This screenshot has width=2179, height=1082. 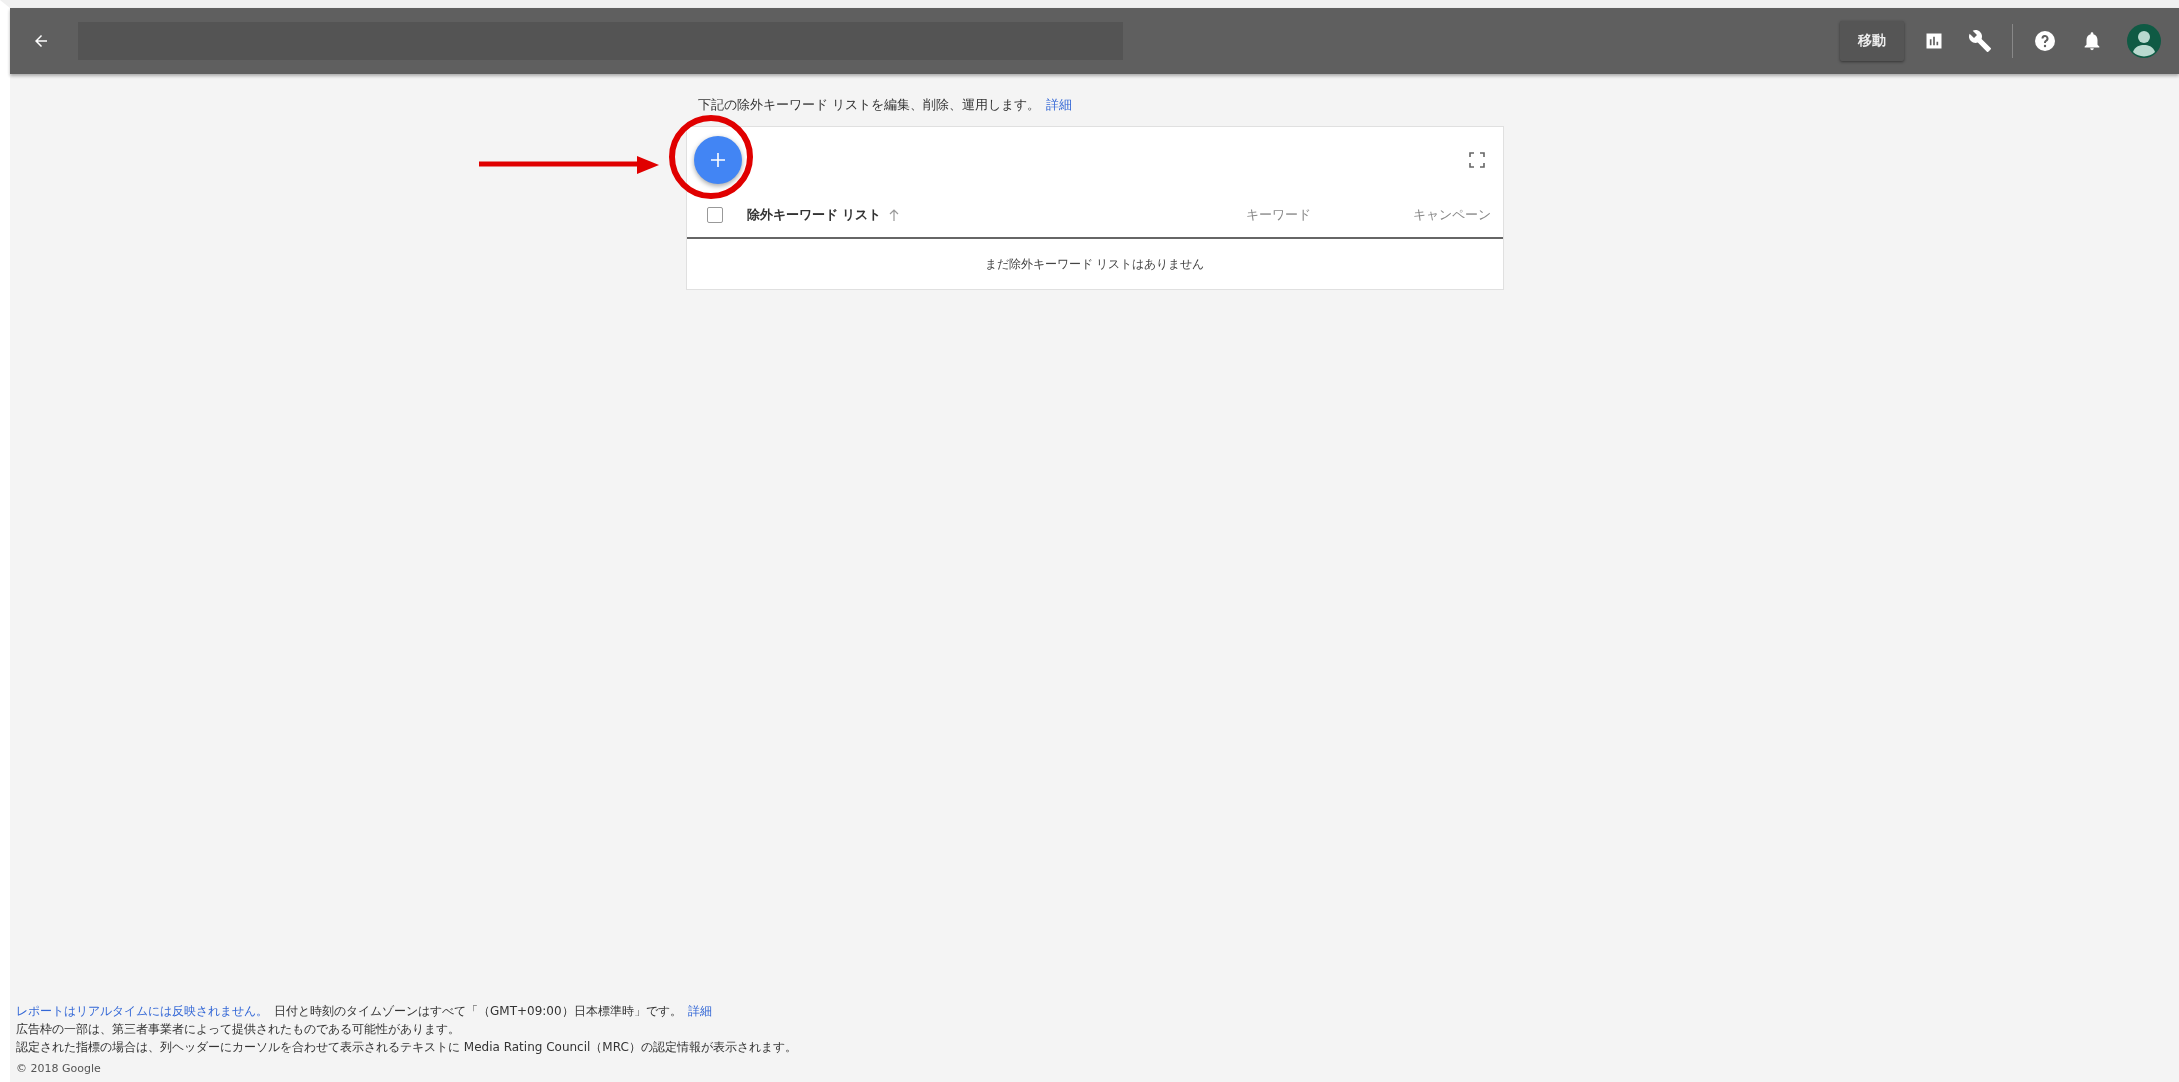 What do you see at coordinates (1980, 41) in the screenshot?
I see `wrench-icon` at bounding box center [1980, 41].